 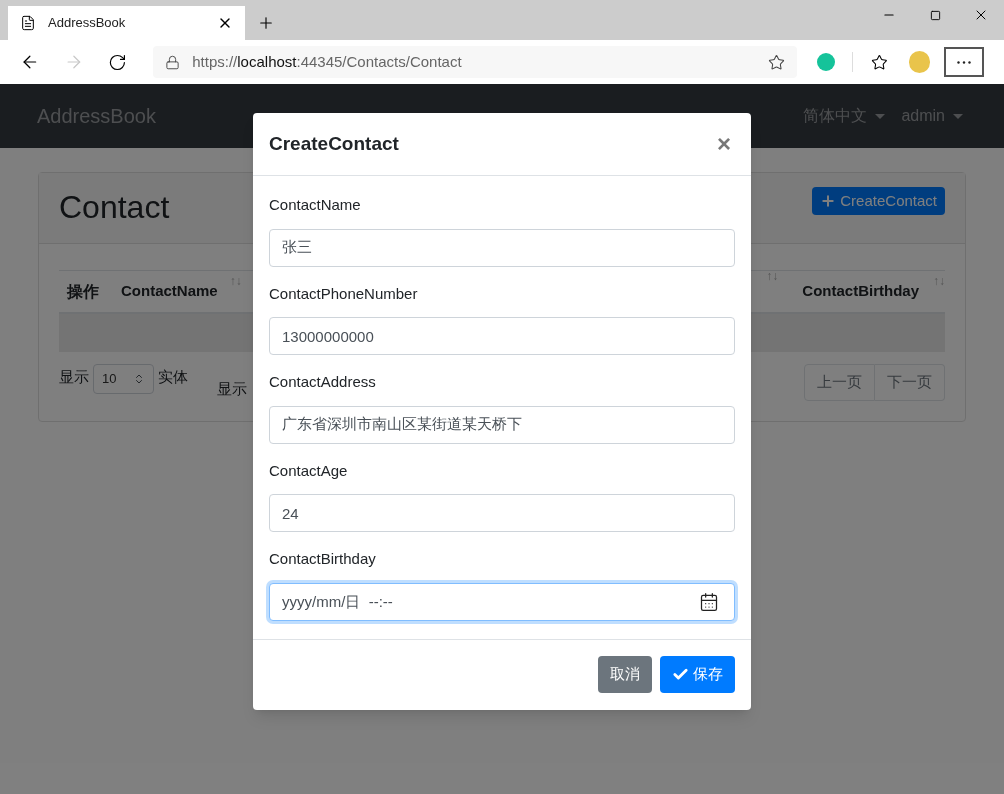 I want to click on text-input: 24, so click(x=502, y=513).